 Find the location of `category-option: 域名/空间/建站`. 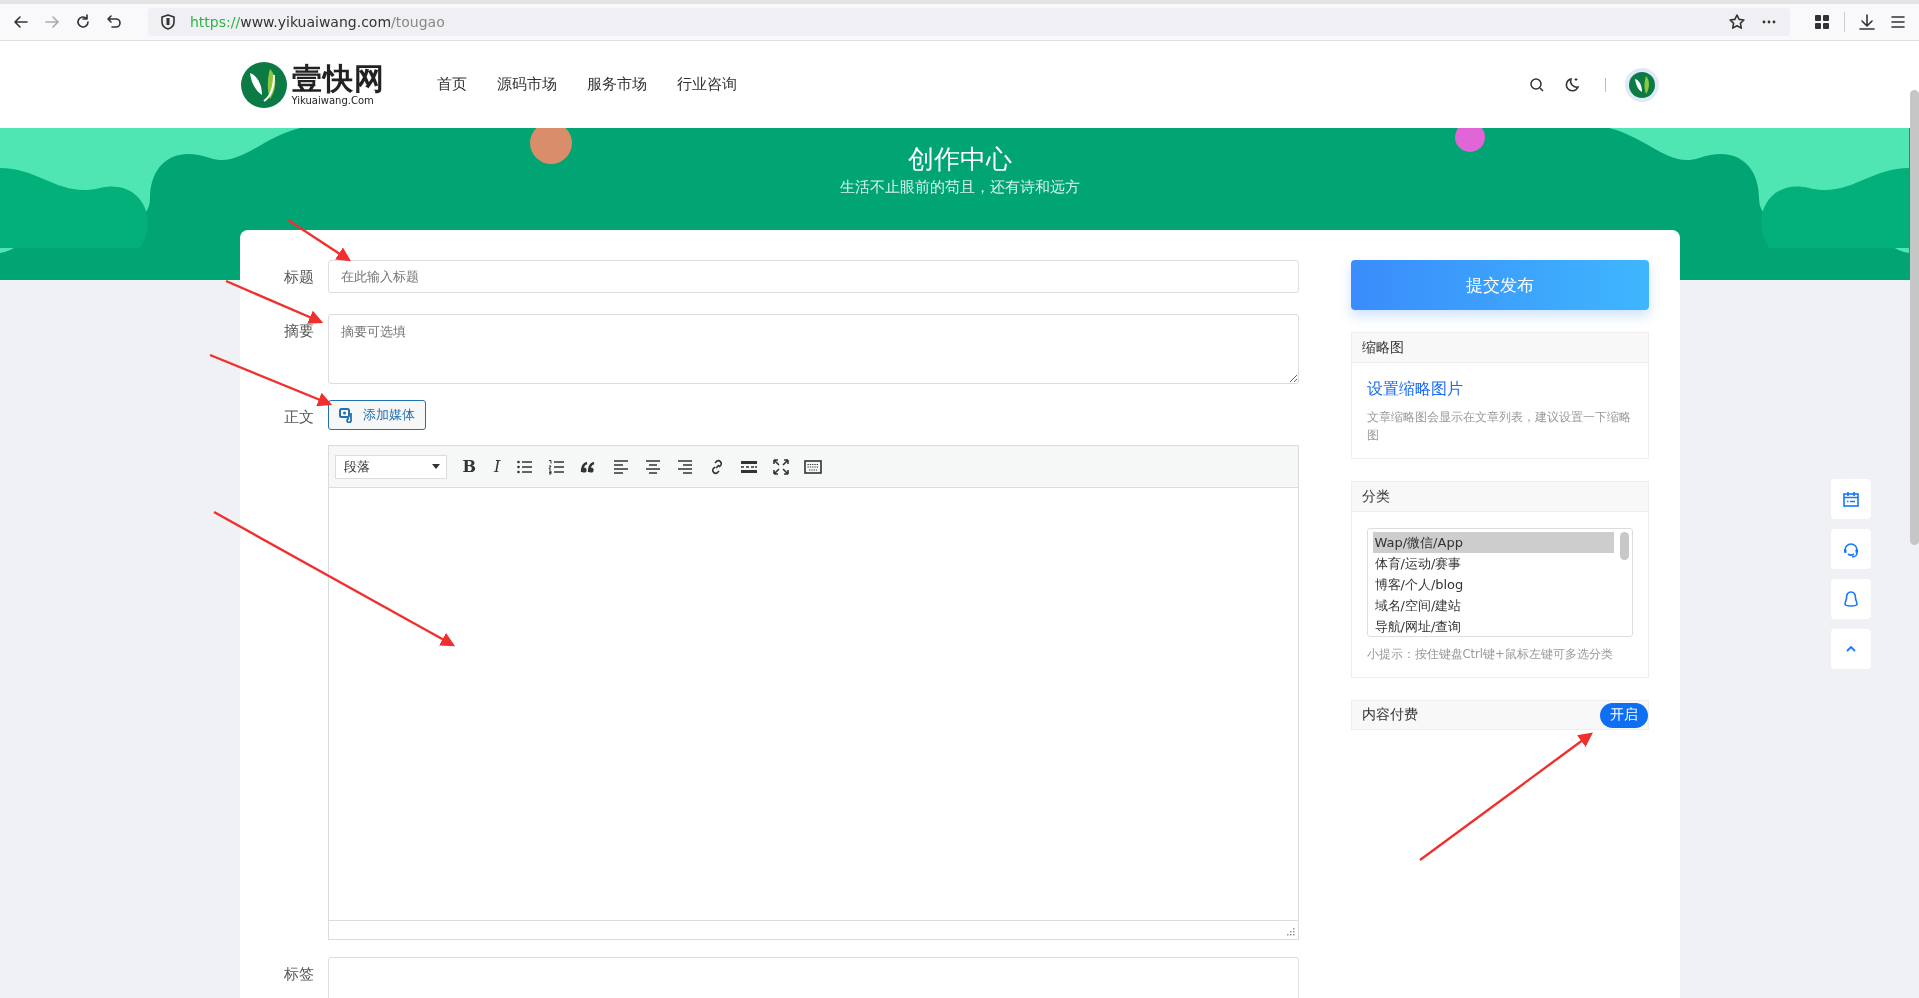

category-option: 域名/空间/建站 is located at coordinates (1493, 605).